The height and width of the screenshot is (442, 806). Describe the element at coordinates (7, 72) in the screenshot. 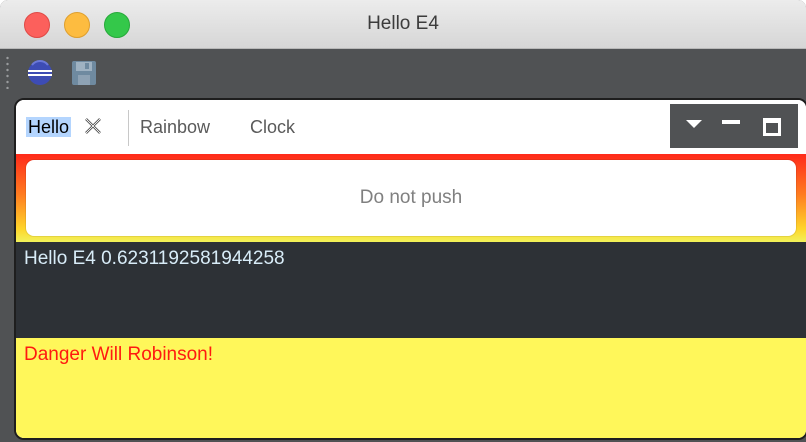

I see `toolbar-grip-handle` at that location.